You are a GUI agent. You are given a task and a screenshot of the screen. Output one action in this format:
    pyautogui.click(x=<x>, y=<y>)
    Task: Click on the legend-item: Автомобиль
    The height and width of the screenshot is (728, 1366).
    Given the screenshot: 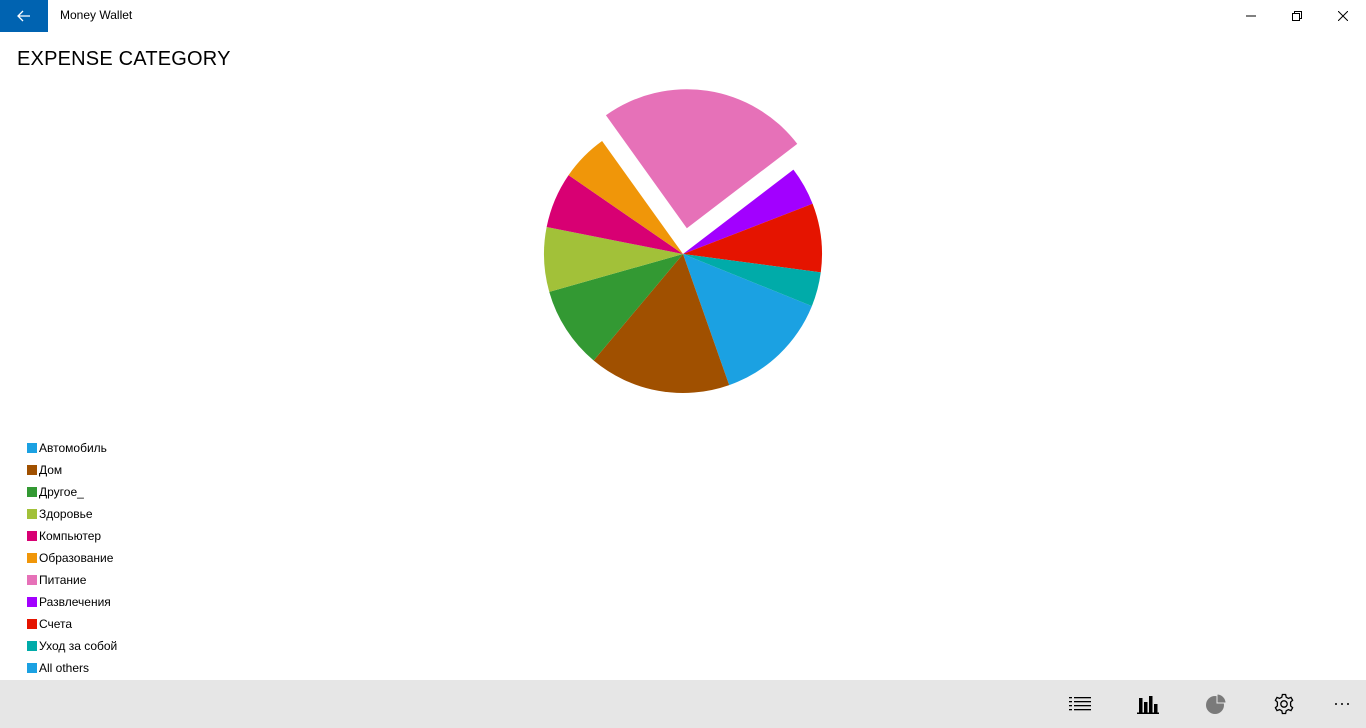 What is the action you would take?
    pyautogui.click(x=72, y=448)
    